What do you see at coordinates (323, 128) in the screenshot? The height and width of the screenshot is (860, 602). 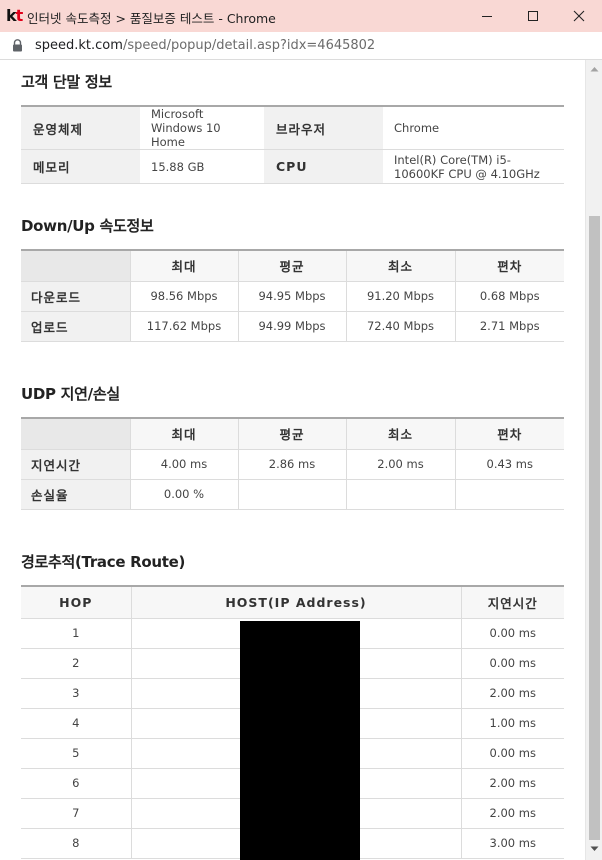 I see `browser-label: 브라우저` at bounding box center [323, 128].